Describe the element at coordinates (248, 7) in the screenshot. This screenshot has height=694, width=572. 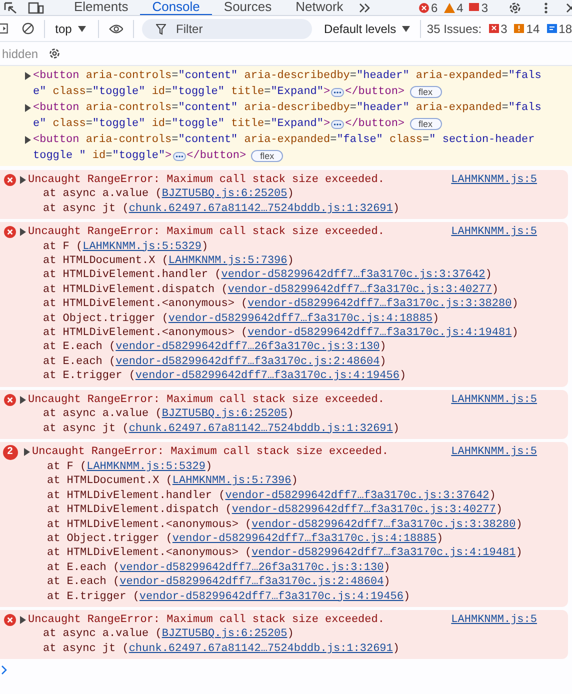
I see `panel-tab: Sources` at that location.